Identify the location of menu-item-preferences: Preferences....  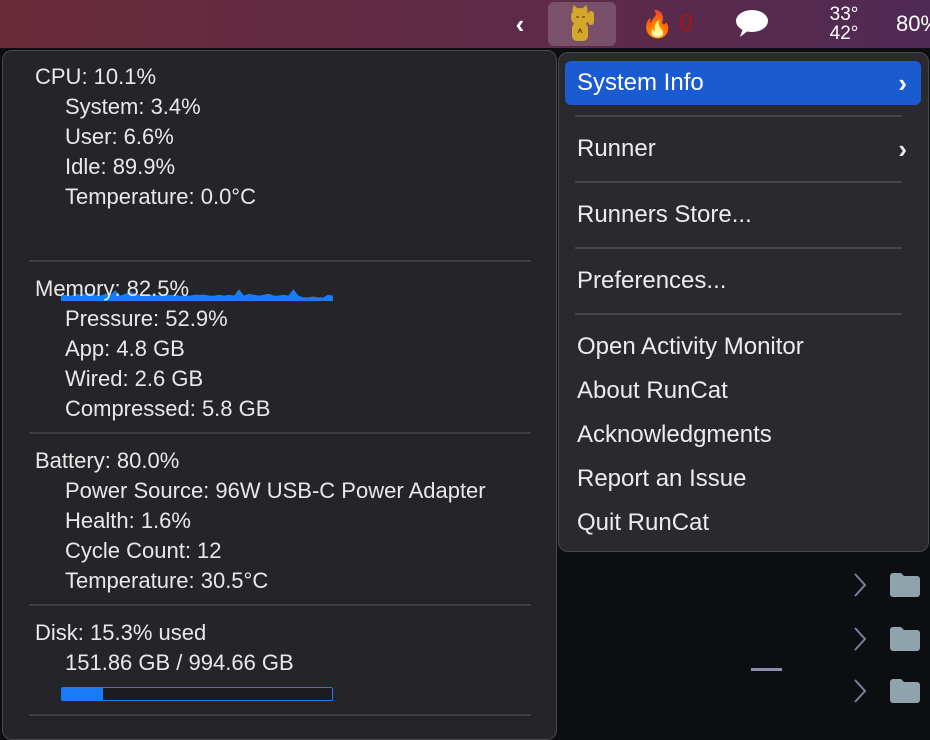
(743, 281).